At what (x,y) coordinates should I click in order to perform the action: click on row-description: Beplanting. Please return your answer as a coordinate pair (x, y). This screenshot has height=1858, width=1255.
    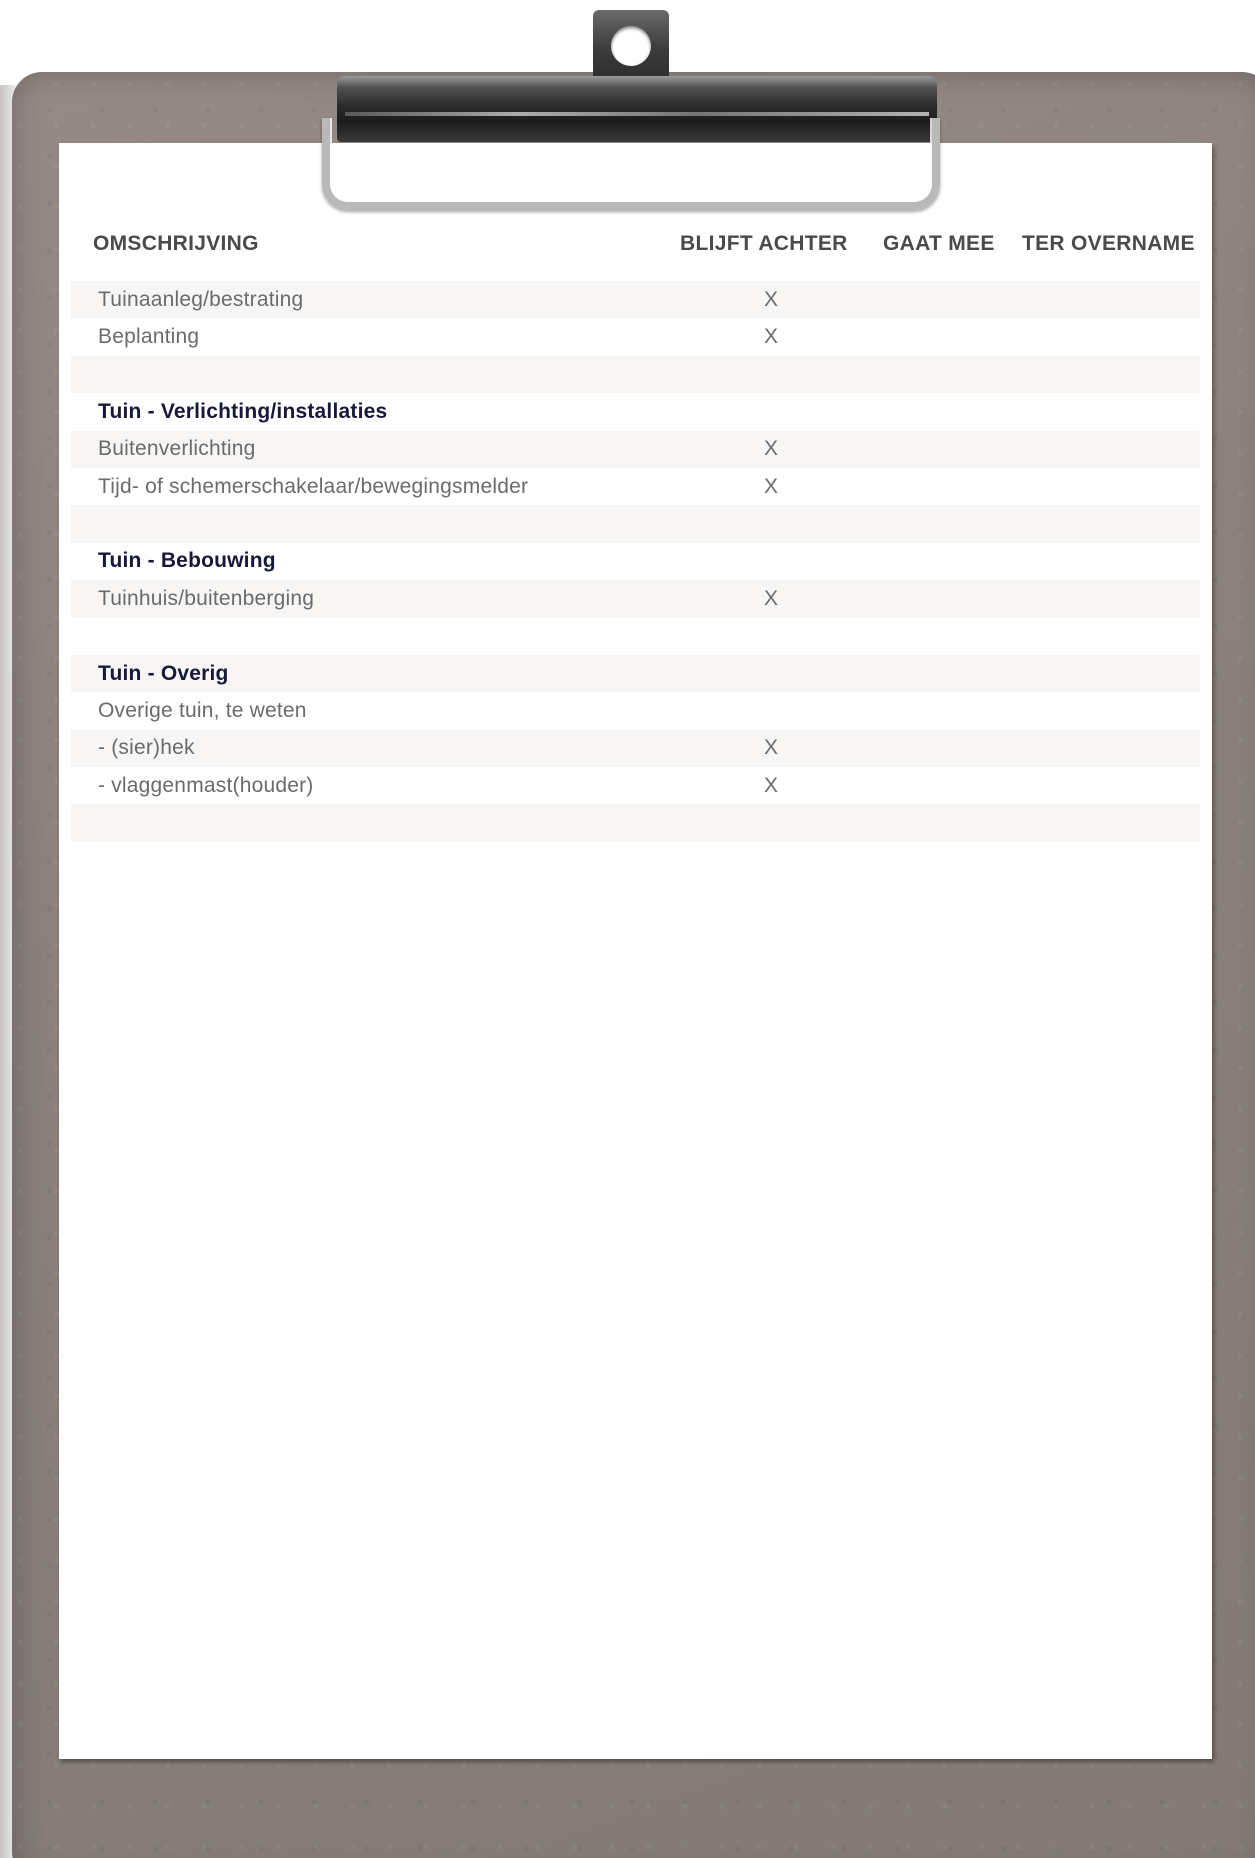
    Looking at the image, I should click on (149, 337).